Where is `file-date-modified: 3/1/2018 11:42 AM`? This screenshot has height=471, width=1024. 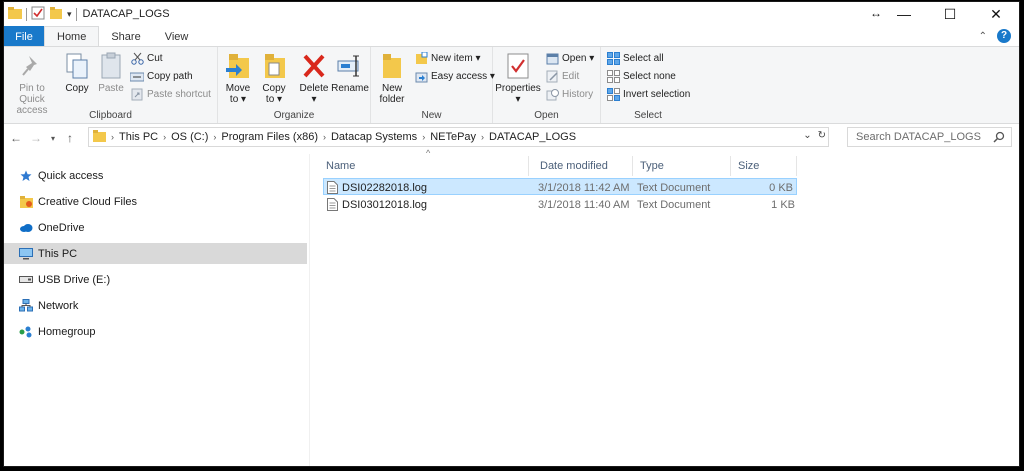
file-date-modified: 3/1/2018 11:42 AM is located at coordinates (584, 187).